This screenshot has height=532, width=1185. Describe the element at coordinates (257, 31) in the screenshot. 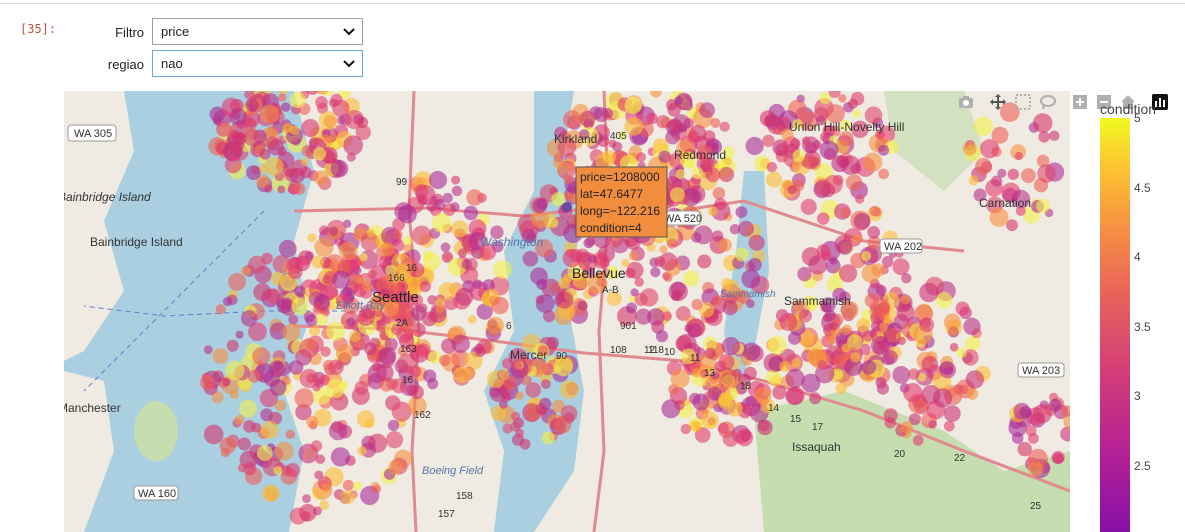

I see `filtro-dropdown: price` at that location.